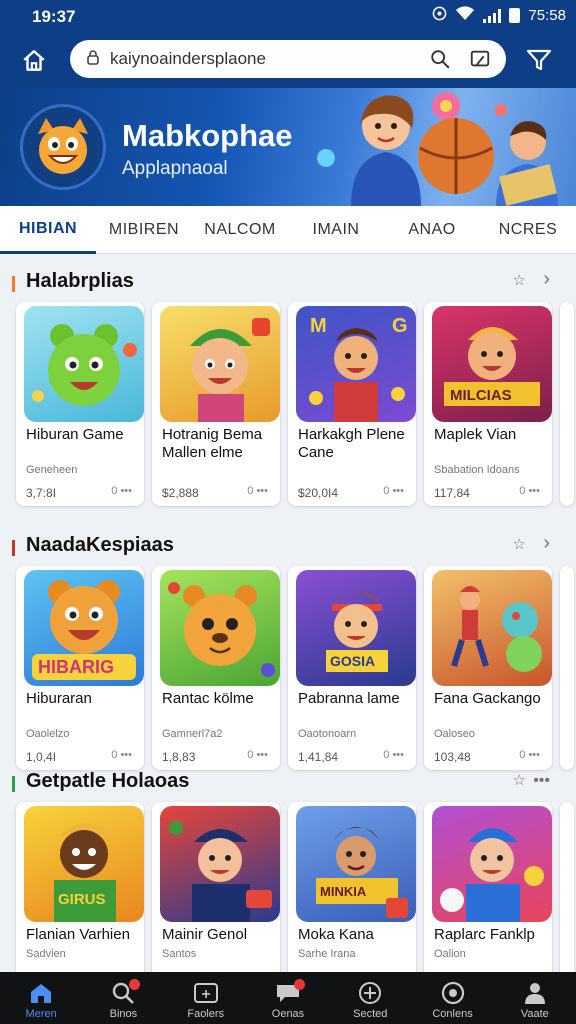 This screenshot has height=1024, width=576. Describe the element at coordinates (437, 149) in the screenshot. I see `banner-illustration` at that location.